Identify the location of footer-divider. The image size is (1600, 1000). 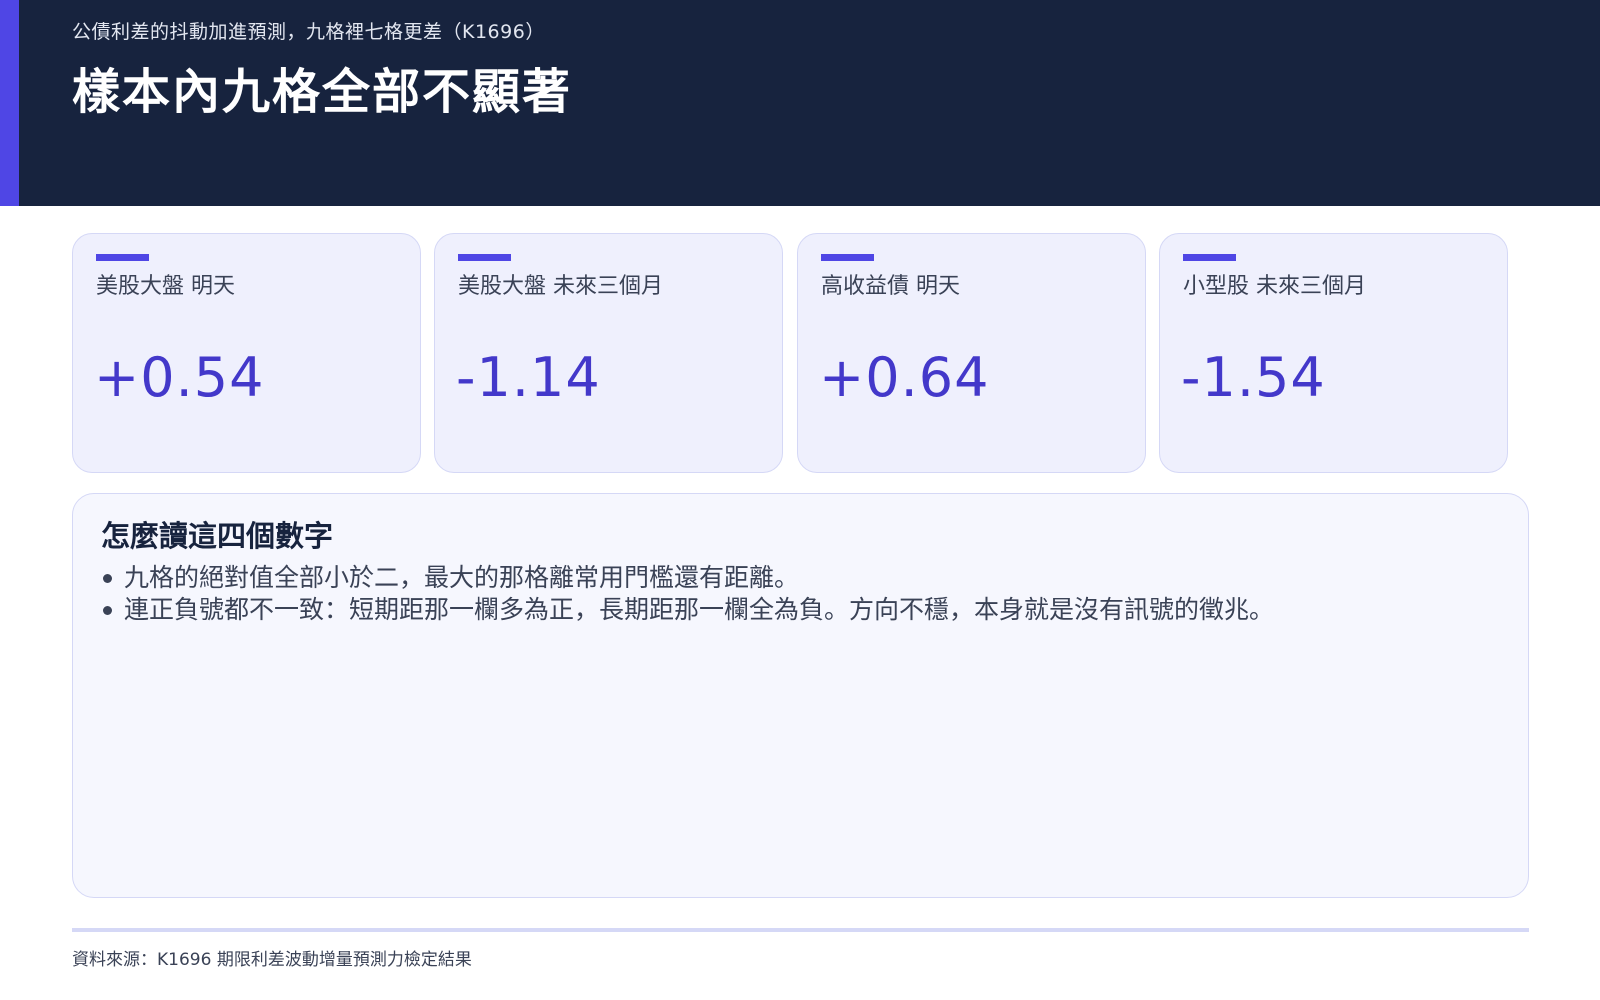
(800, 930).